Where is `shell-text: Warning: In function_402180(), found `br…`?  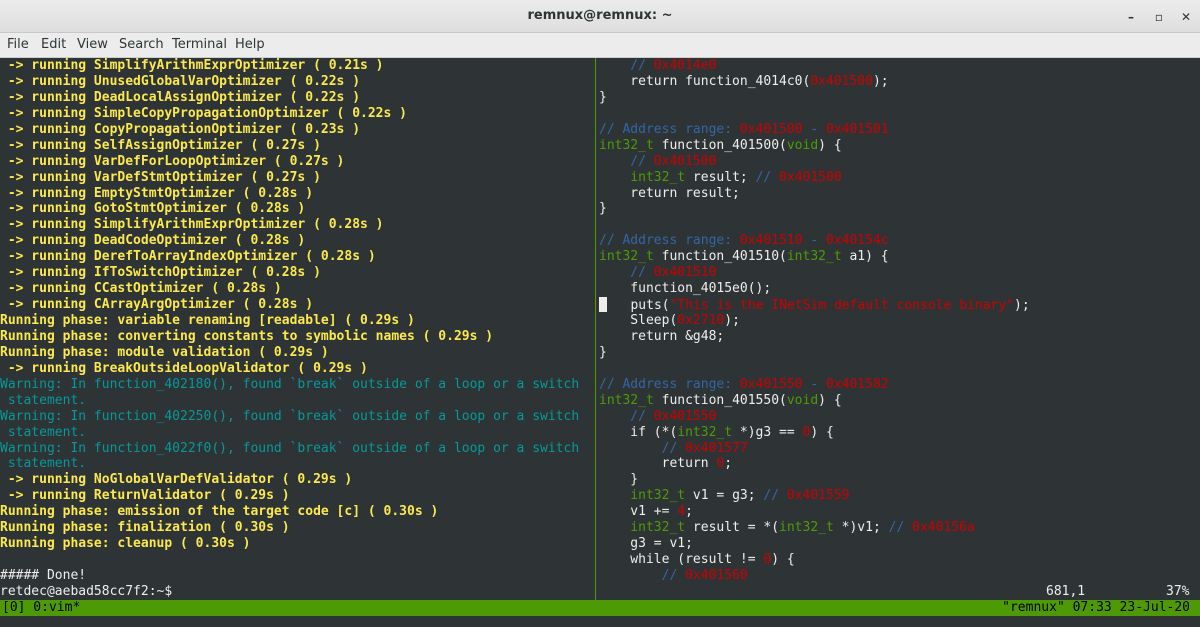
shell-text: Warning: In function_402180(), found `br… is located at coordinates (290, 384).